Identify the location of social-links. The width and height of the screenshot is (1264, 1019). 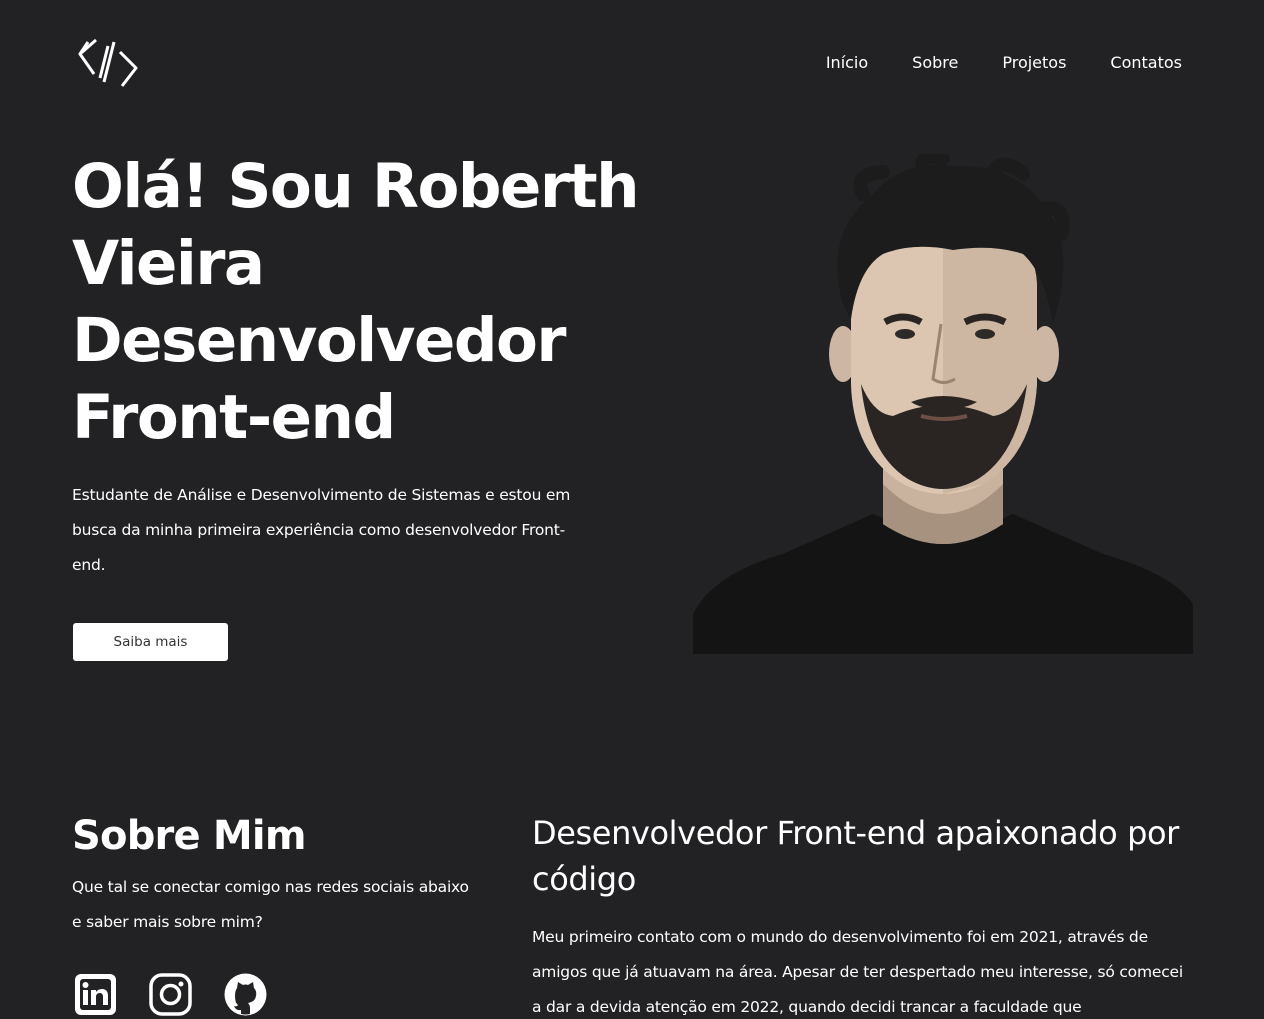
(170, 994).